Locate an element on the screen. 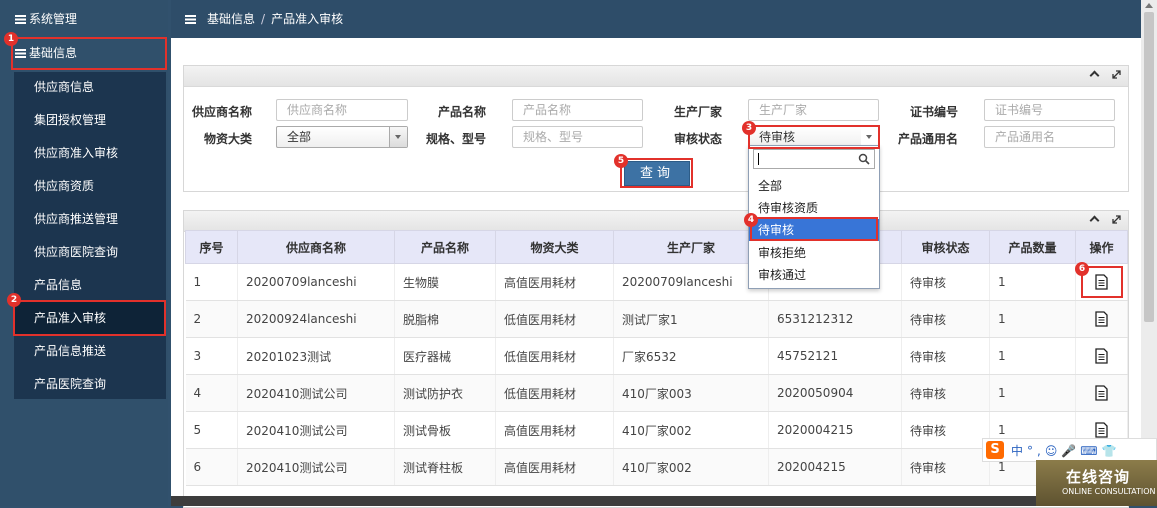 This screenshot has height=508, width=1157. table-cell: 2020004215 is located at coordinates (835, 430).